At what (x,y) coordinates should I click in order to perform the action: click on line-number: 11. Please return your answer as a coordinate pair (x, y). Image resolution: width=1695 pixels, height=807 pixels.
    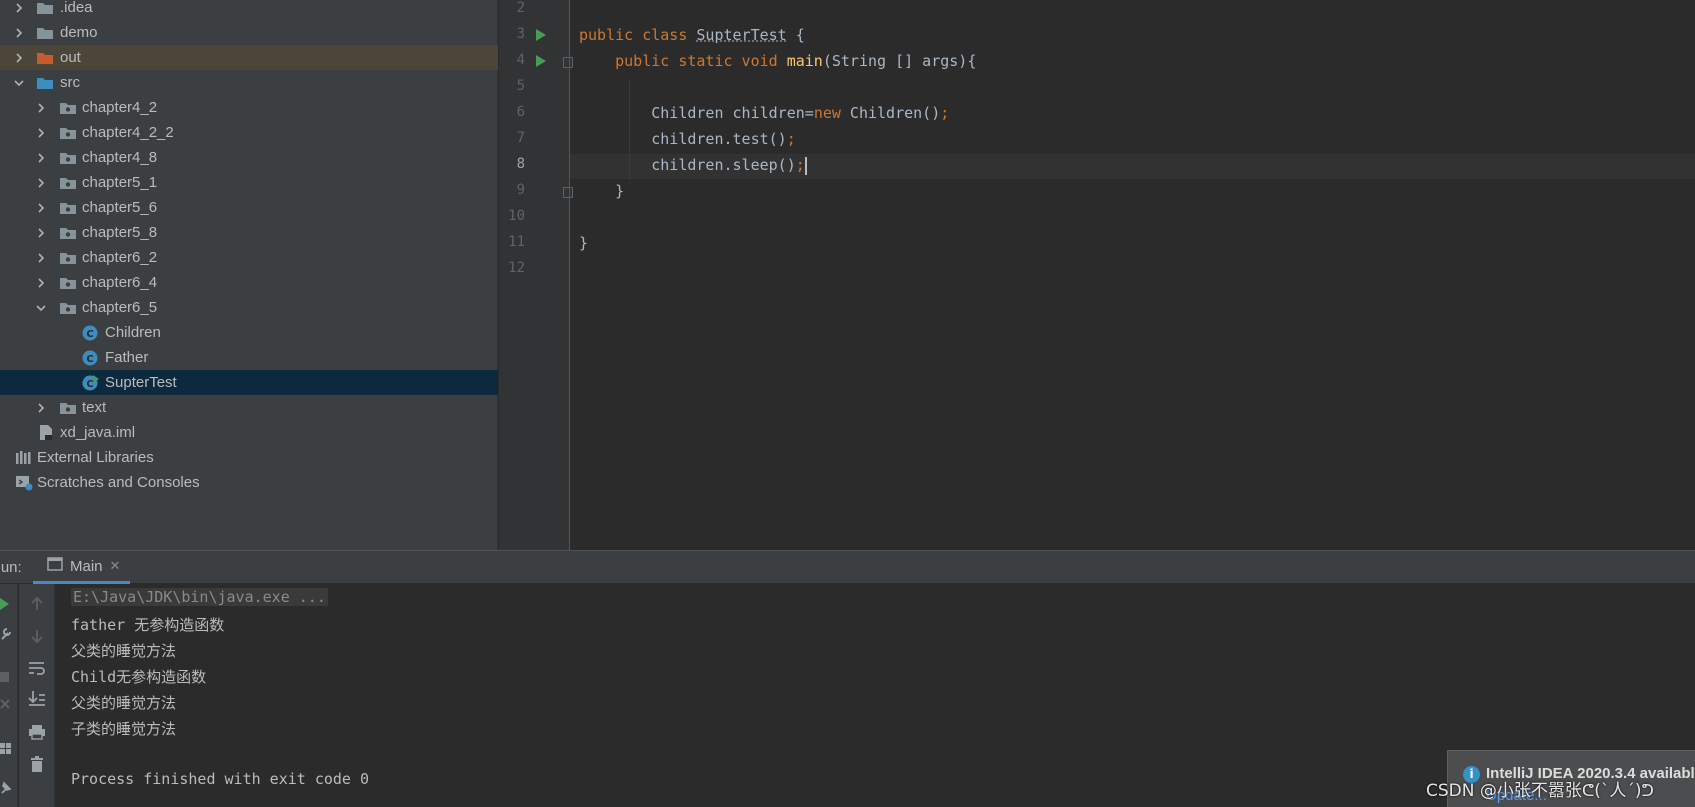
    Looking at the image, I should click on (516, 242).